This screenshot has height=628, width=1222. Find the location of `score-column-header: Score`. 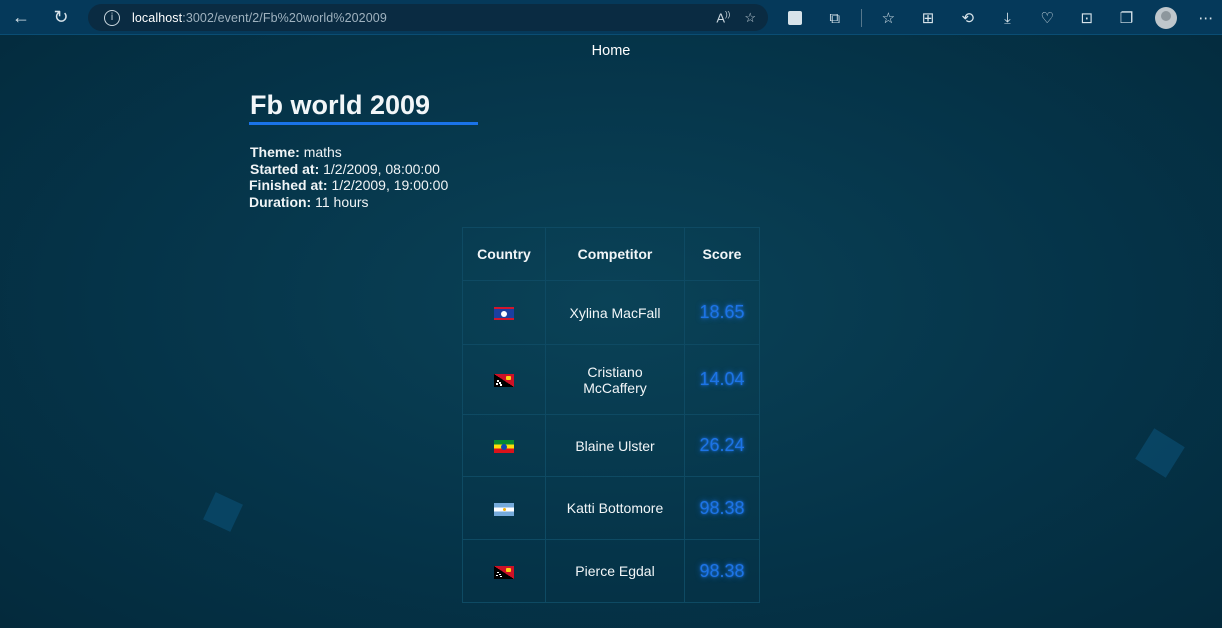

score-column-header: Score is located at coordinates (722, 254).